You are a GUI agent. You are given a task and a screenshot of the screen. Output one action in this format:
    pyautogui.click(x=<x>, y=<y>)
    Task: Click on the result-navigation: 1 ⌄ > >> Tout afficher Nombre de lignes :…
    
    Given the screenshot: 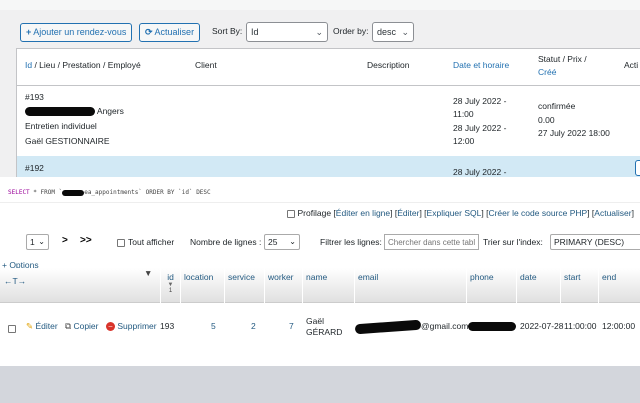 What is the action you would take?
    pyautogui.click(x=320, y=244)
    